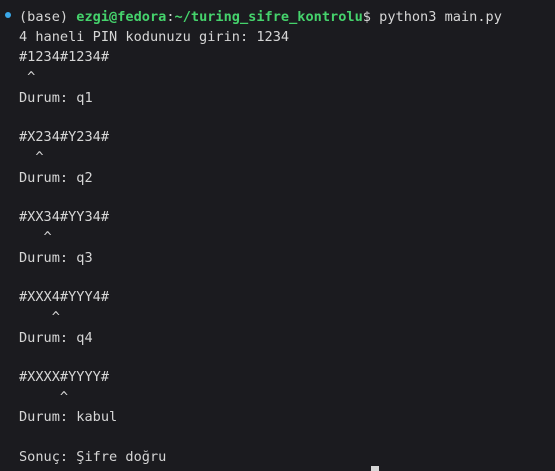 This screenshot has width=555, height=471. Describe the element at coordinates (64, 377) in the screenshot. I see `output-line-tape-5: #XXXX#YYYY#` at that location.